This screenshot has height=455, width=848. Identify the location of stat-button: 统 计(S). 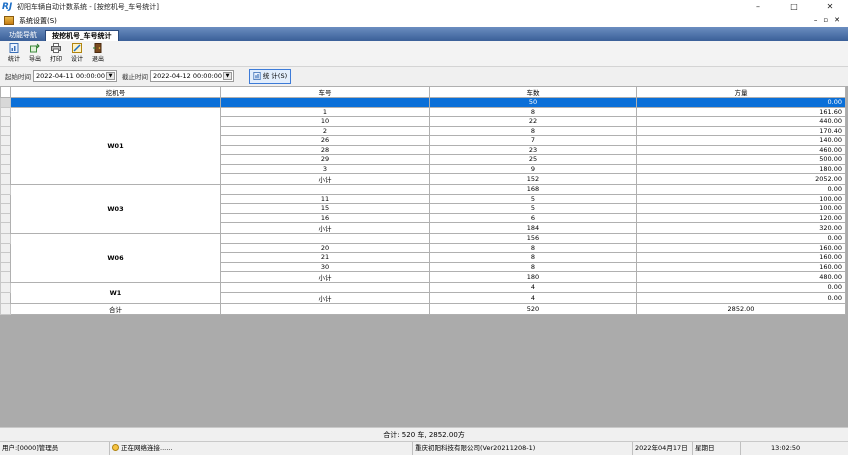
(270, 76).